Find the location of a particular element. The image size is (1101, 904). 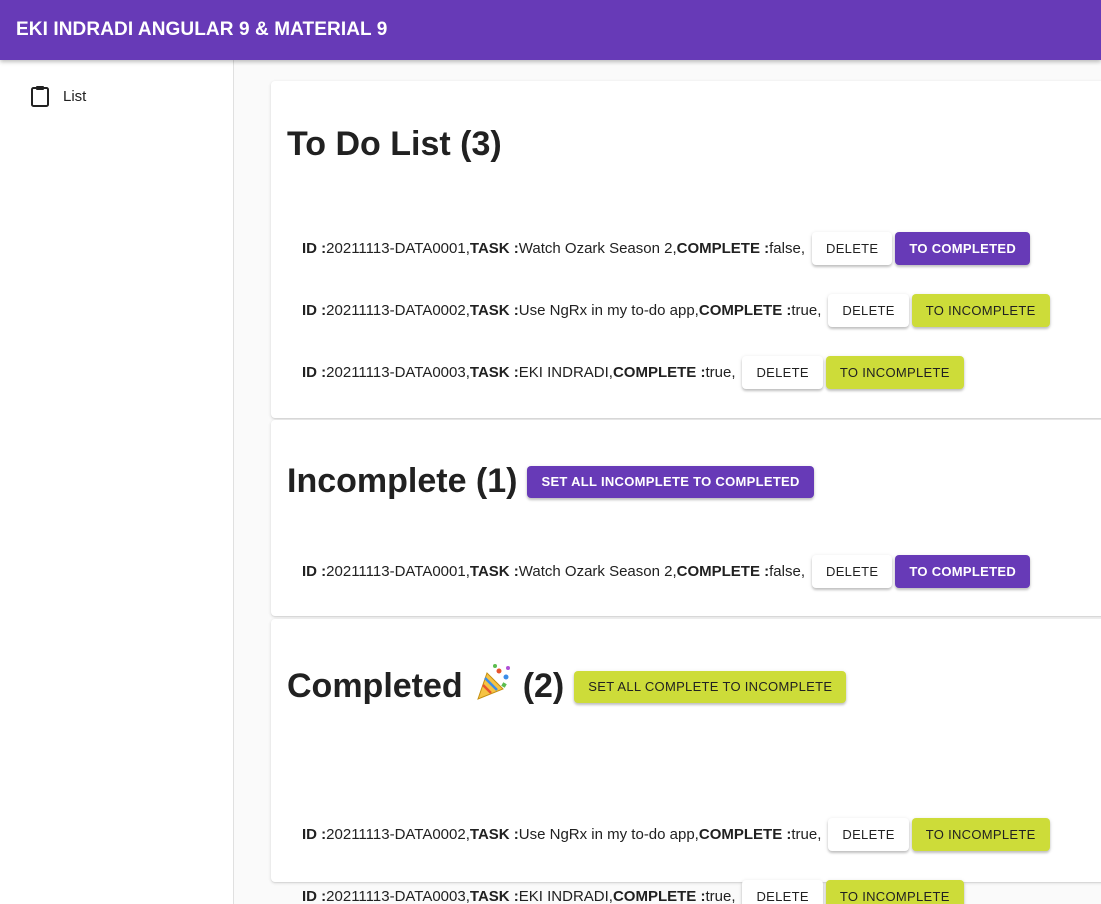

clipboard-icon is located at coordinates (40, 96).